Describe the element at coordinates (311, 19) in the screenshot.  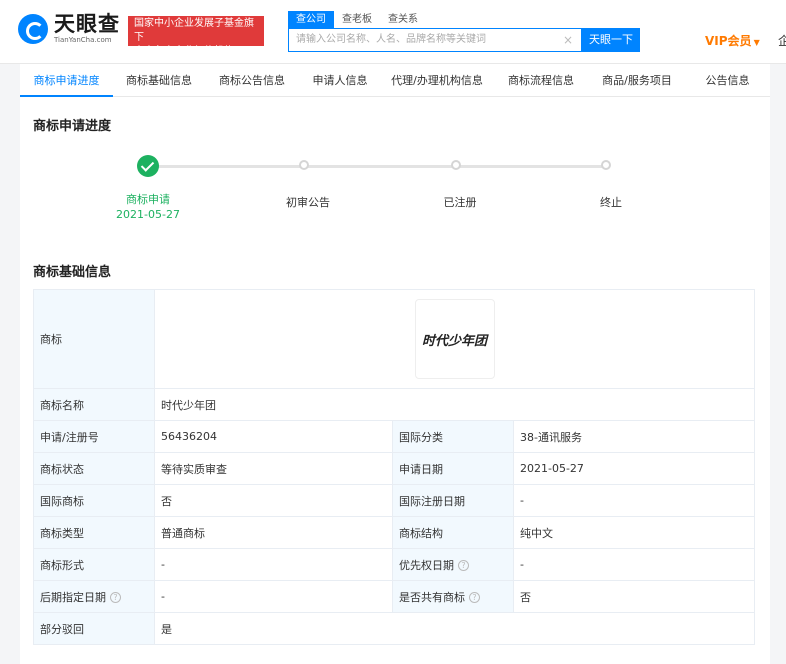
I see `tab-company: 查公司` at that location.